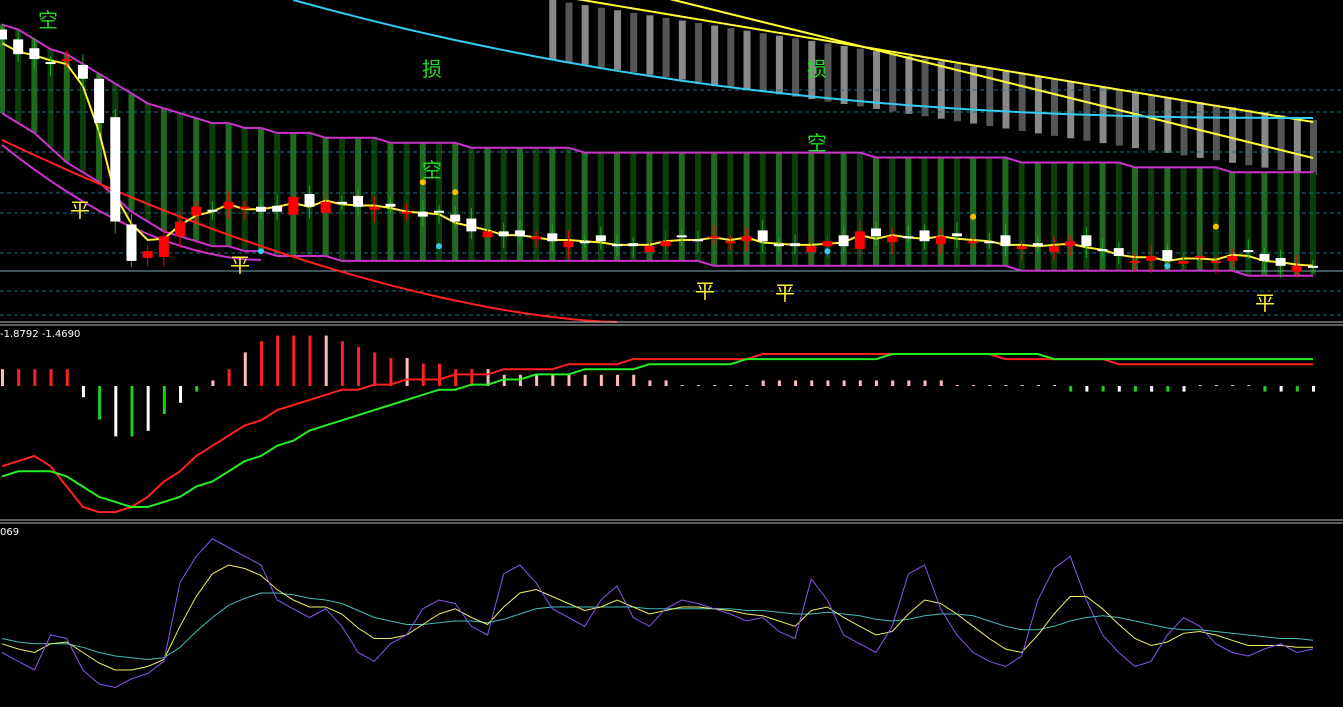 This screenshot has width=1343, height=707. I want to click on signal-sun-1: 损, so click(432, 69).